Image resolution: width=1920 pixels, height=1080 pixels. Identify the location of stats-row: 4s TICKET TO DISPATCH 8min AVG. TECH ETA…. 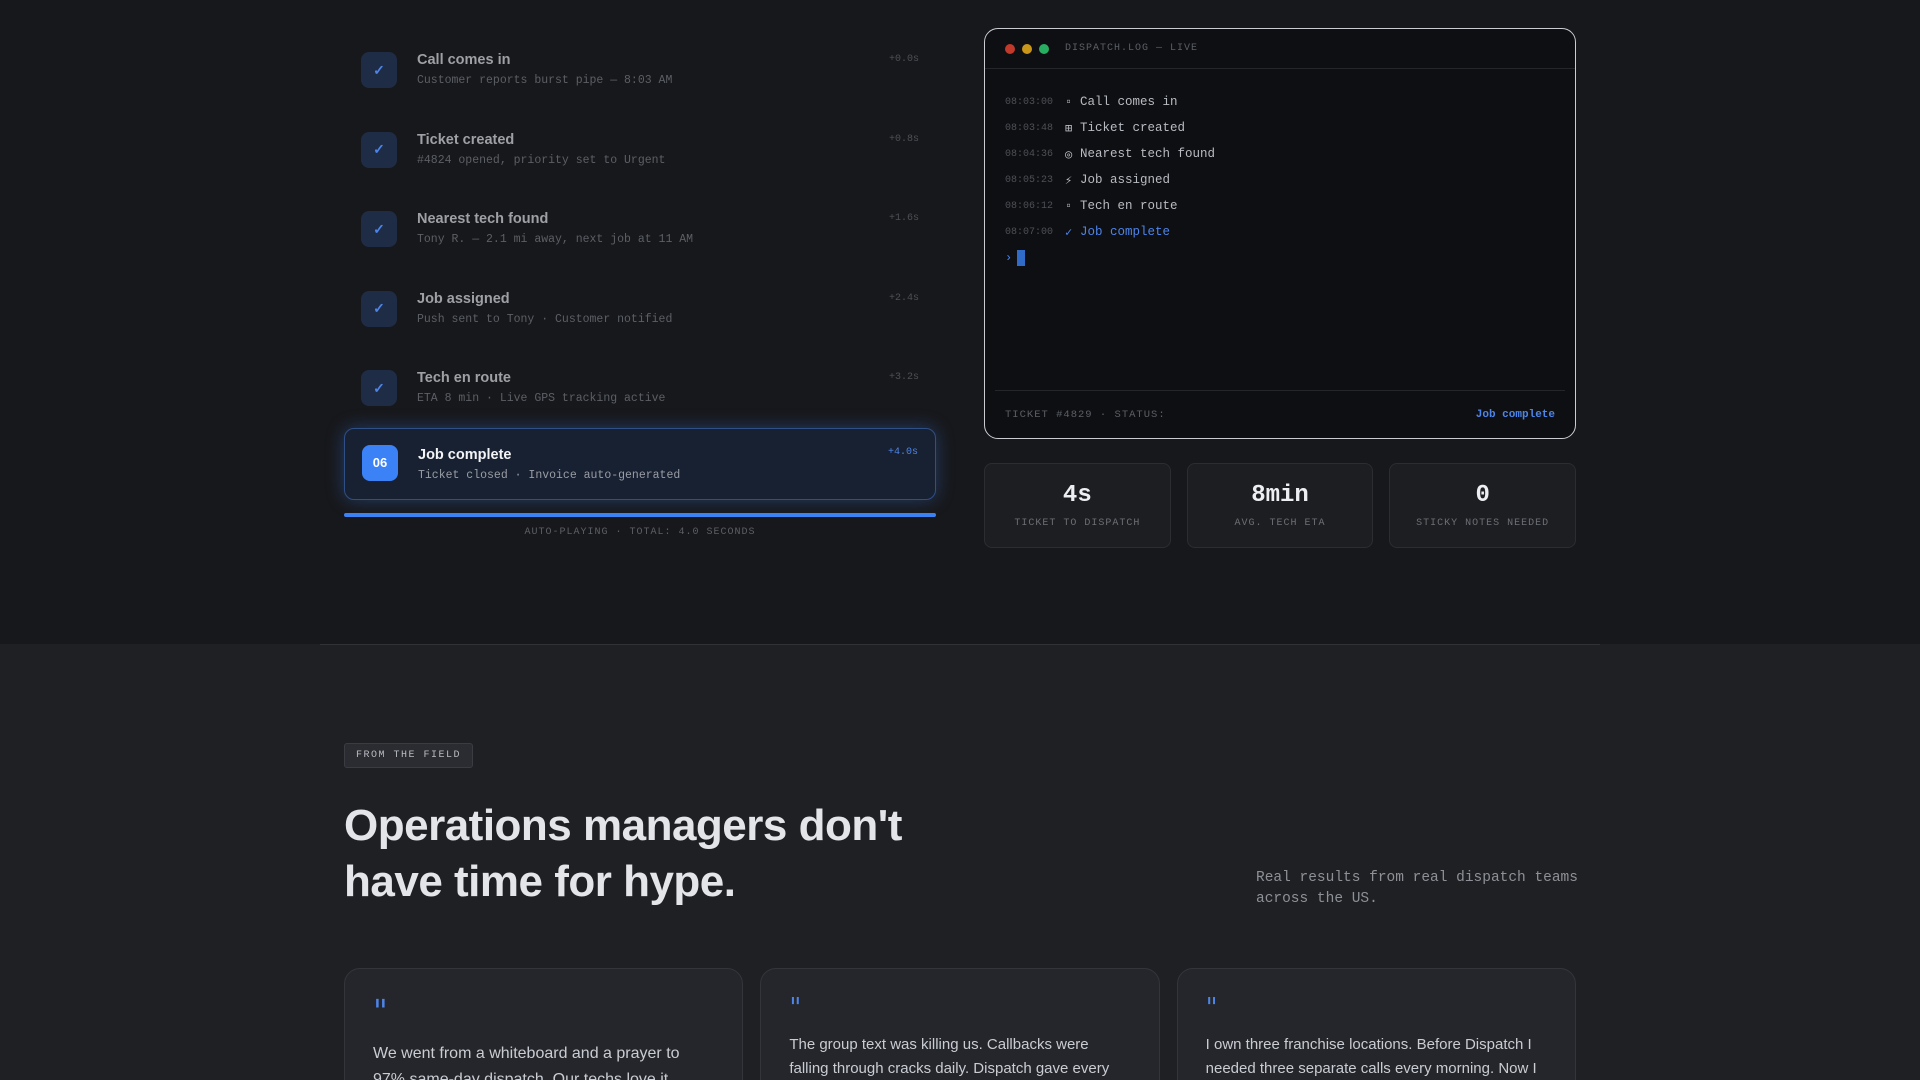
(1280, 505).